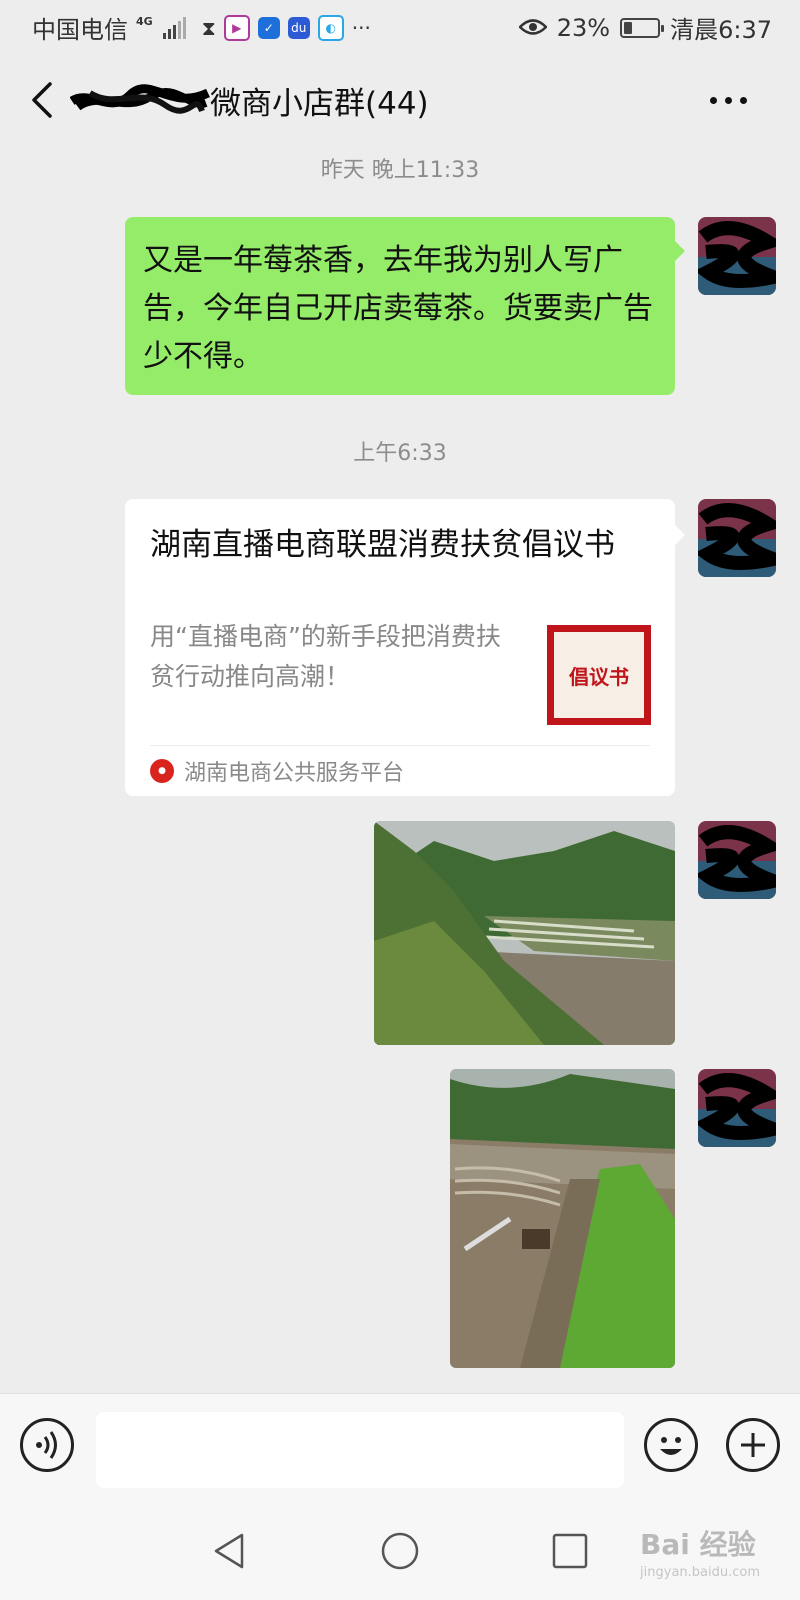 Image resolution: width=800 pixels, height=1600 pixels. I want to click on baidu-watermark: Bai 经验 jingyan.baidu.com, so click(700, 1551).